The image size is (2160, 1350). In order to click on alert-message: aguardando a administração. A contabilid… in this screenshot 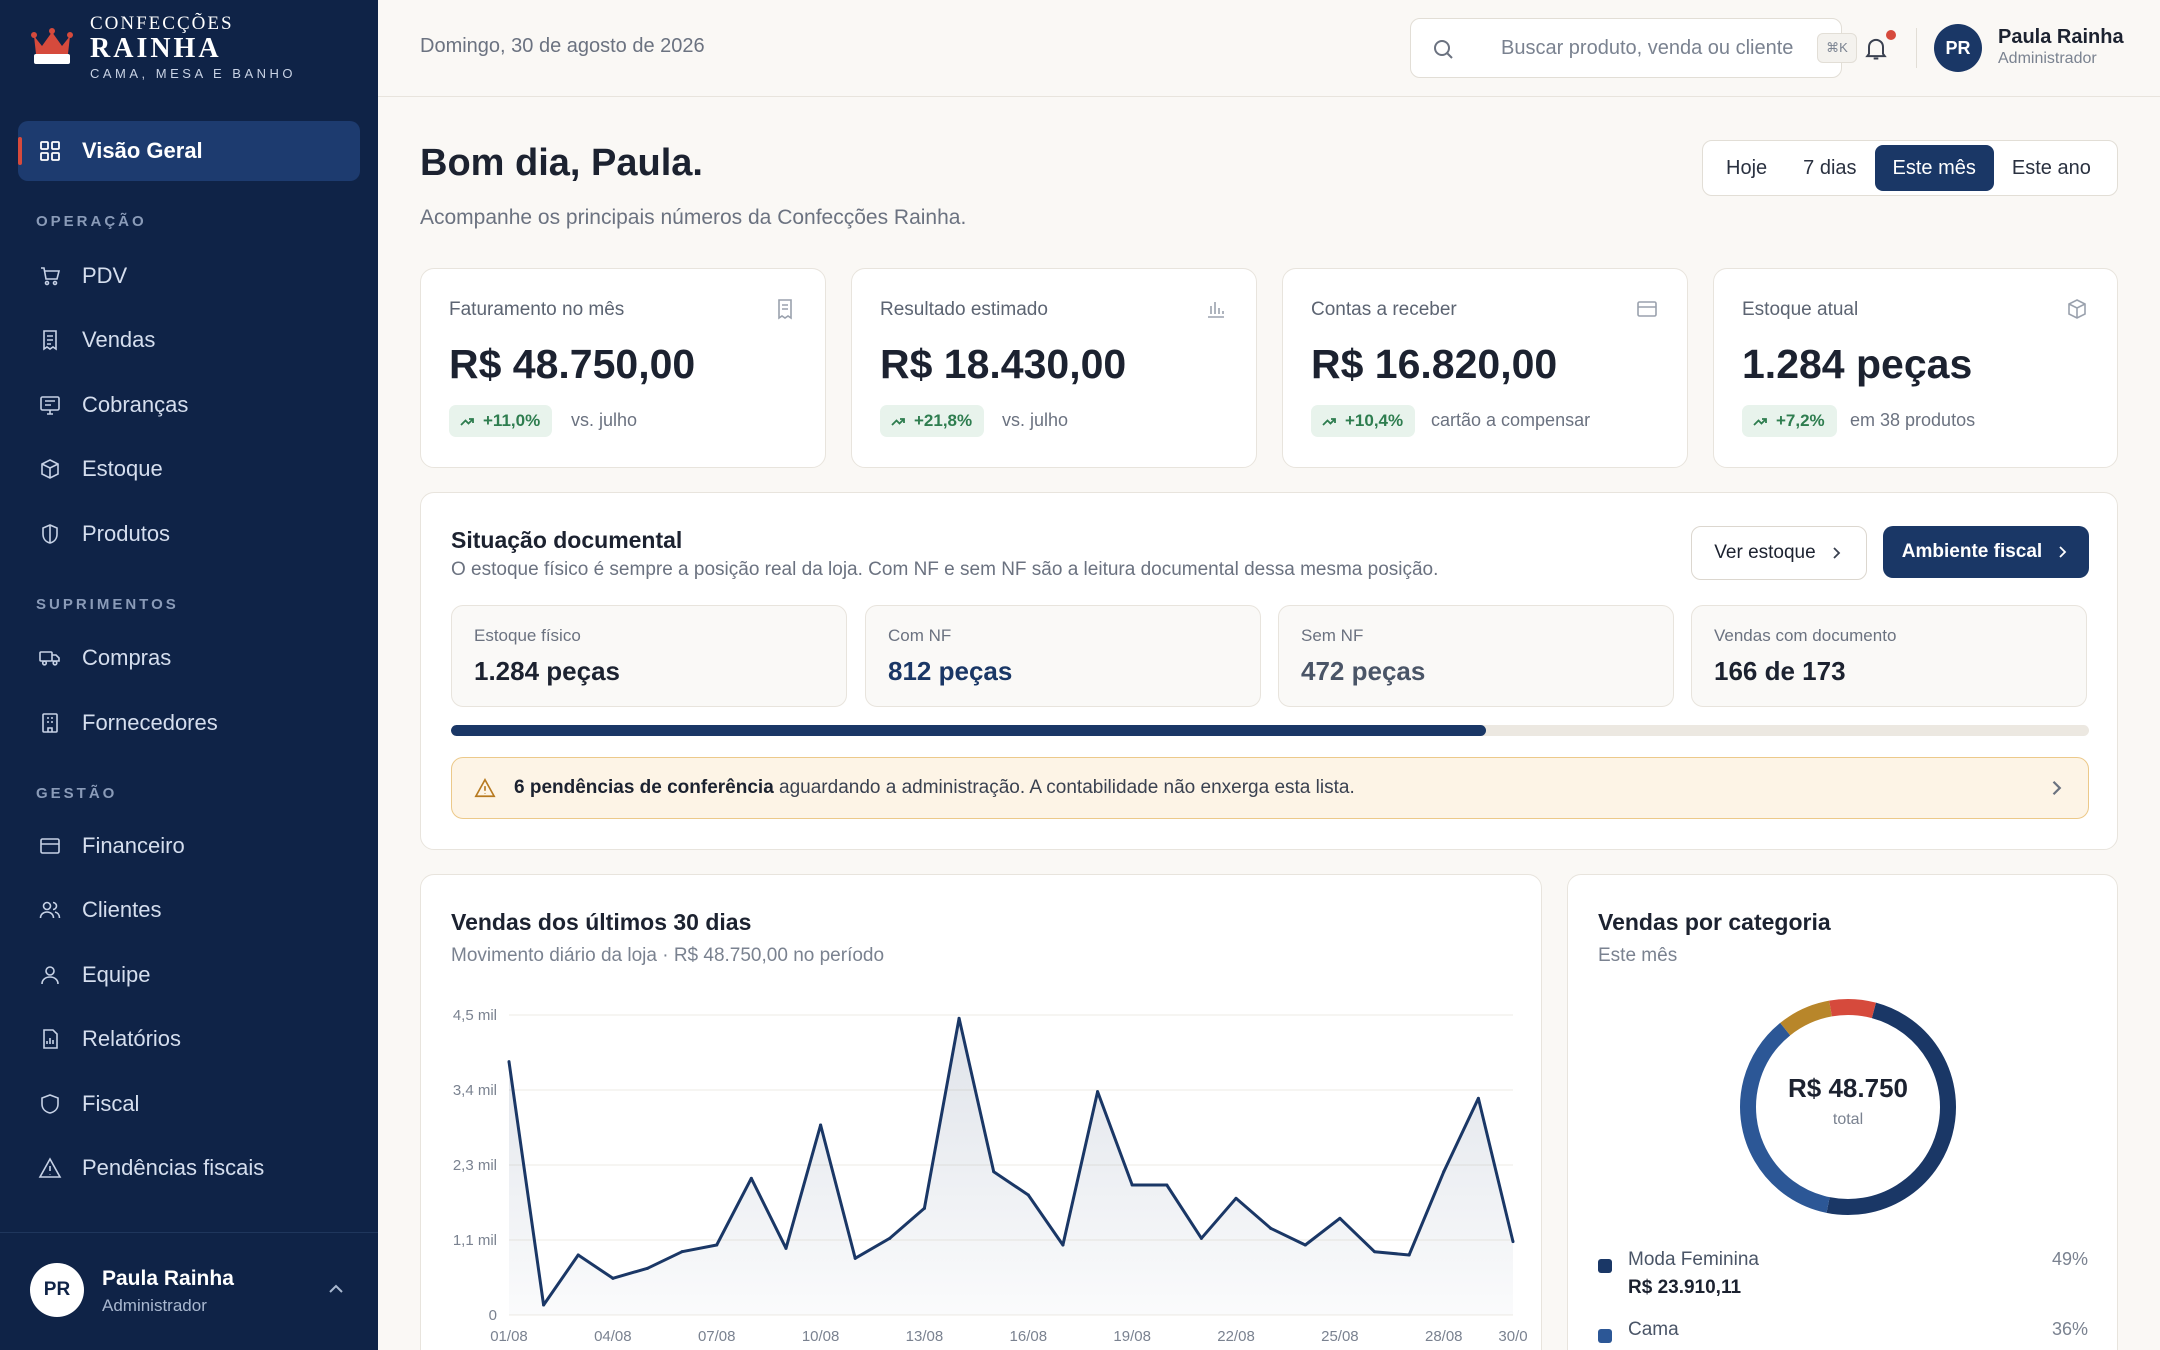, I will do `click(1064, 787)`.